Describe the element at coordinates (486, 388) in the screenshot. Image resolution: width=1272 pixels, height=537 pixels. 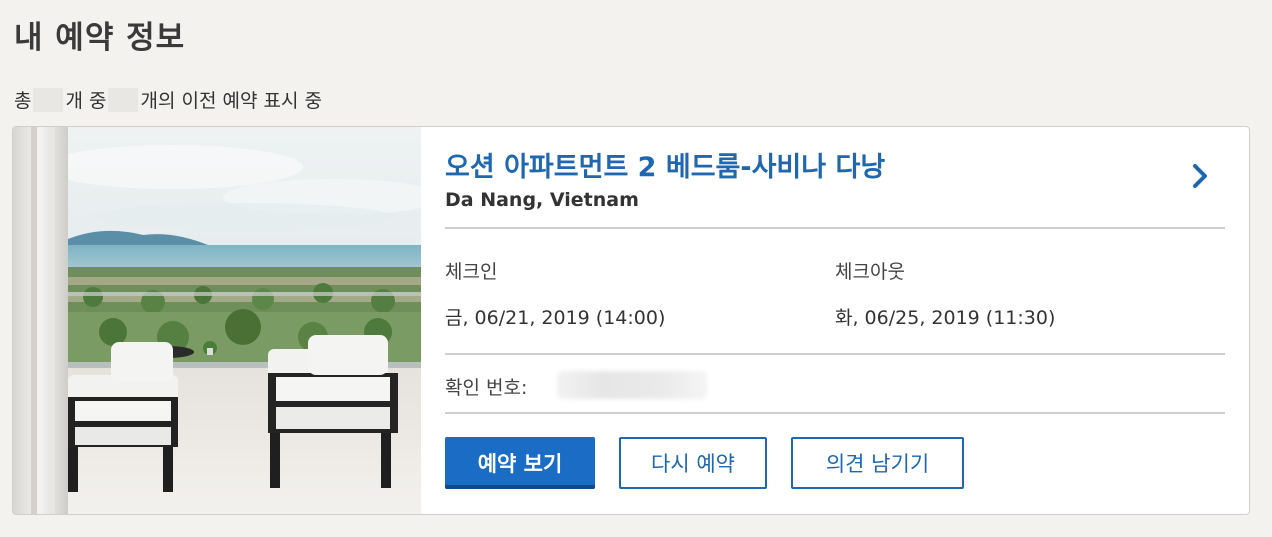
I see `confirmation-number-label: 확인 번호:` at that location.